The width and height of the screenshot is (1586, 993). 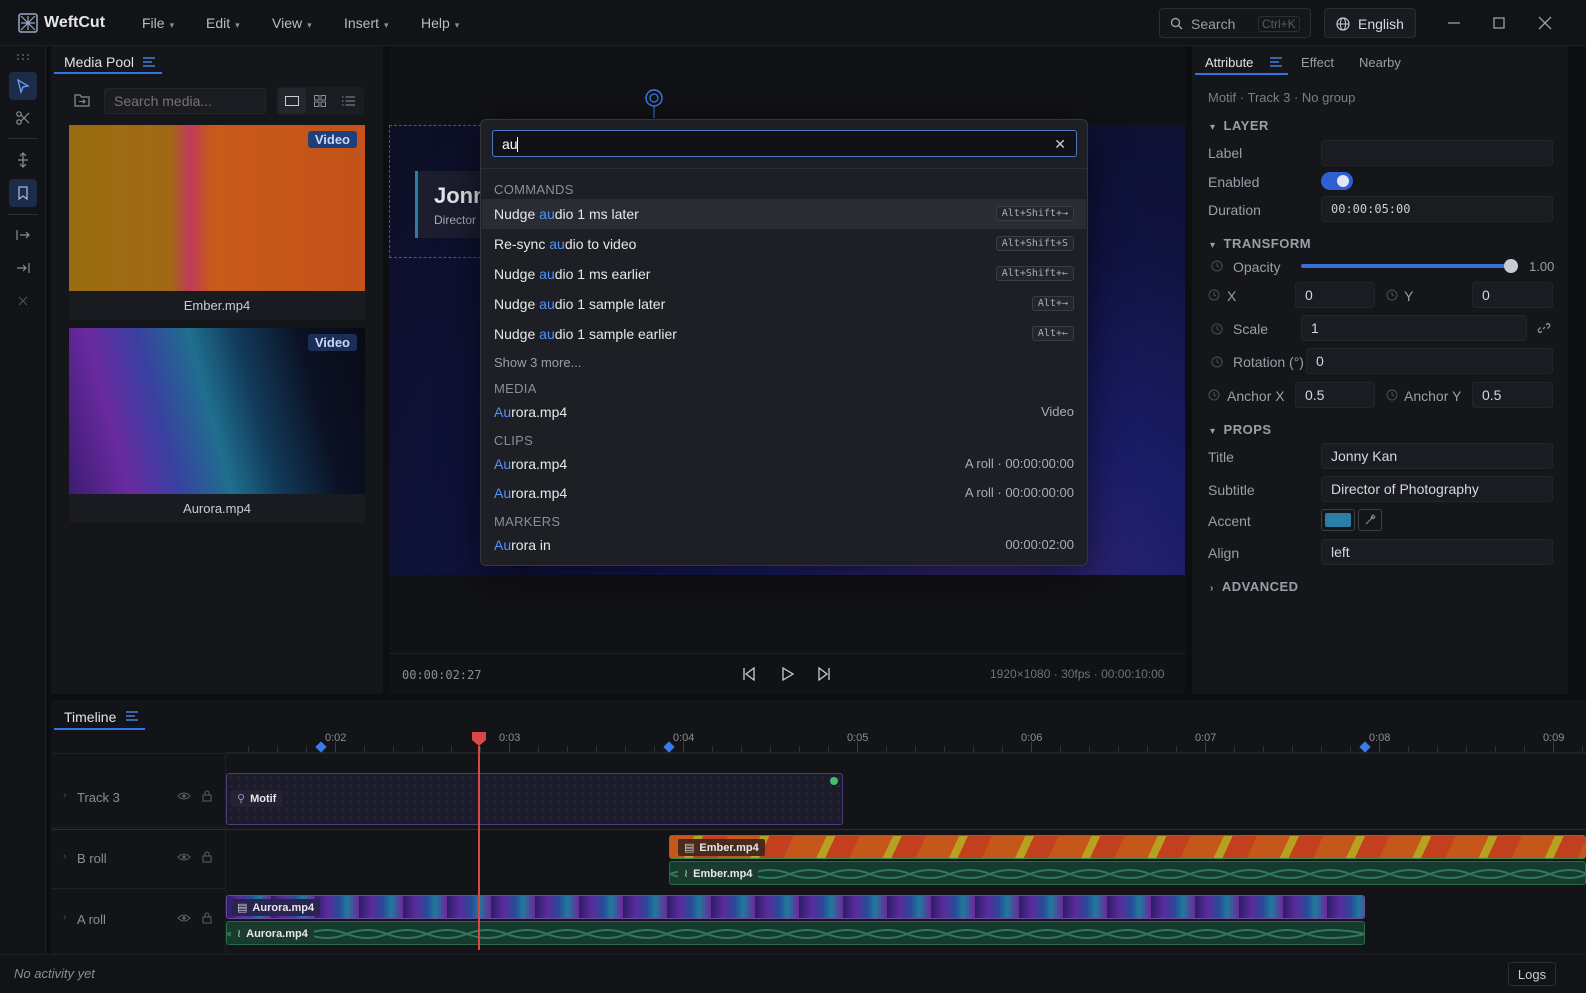 I want to click on select-tool-button, so click(x=23, y=86).